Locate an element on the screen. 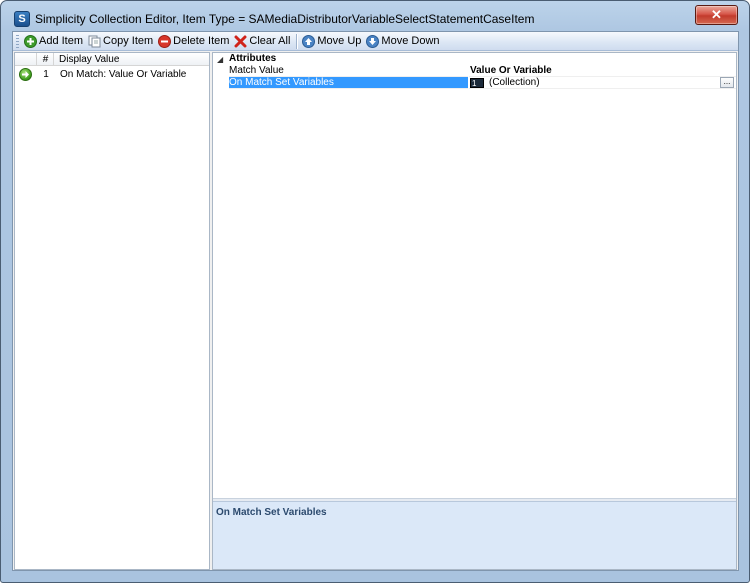  add-item-label: Add Item is located at coordinates (61, 41).